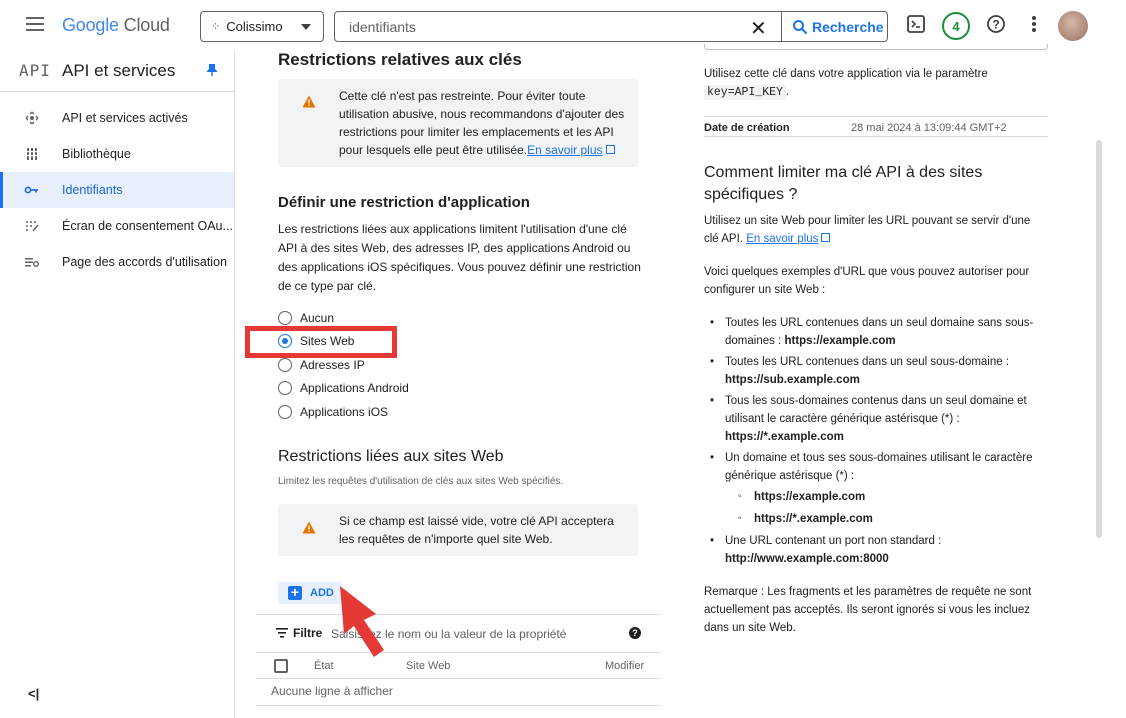 Image resolution: width=1126 pixels, height=718 pixels. What do you see at coordinates (956, 26) in the screenshot?
I see `notifications-badge: 4` at bounding box center [956, 26].